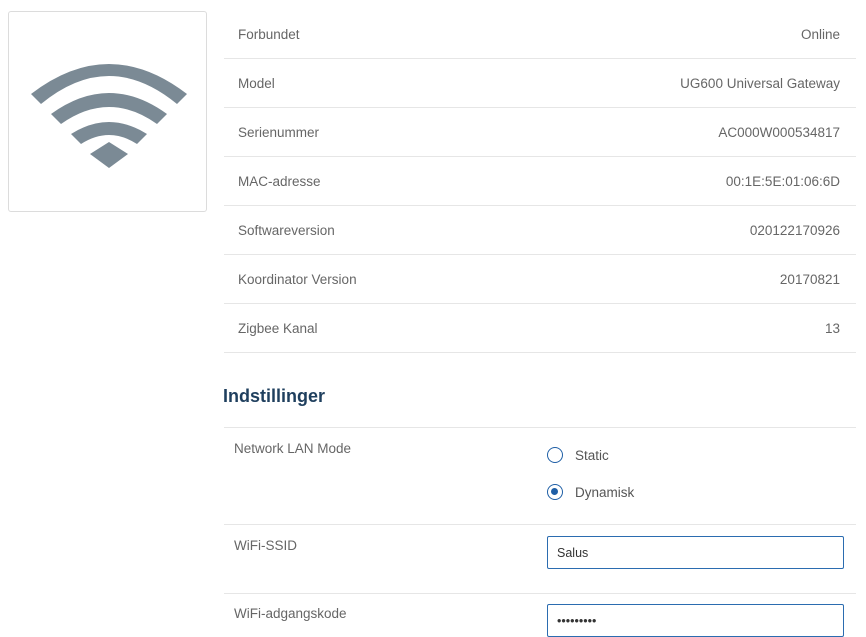 This screenshot has height=637, width=866. What do you see at coordinates (540, 615) in the screenshot?
I see `password-row: WiFi-adgangskode` at bounding box center [540, 615].